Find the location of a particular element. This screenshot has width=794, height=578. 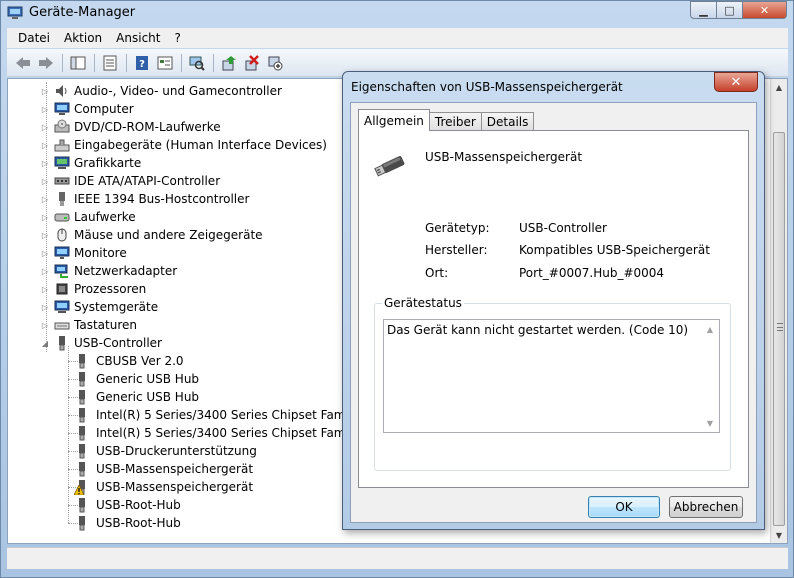

minimize-button: ▁ is located at coordinates (703, 10).